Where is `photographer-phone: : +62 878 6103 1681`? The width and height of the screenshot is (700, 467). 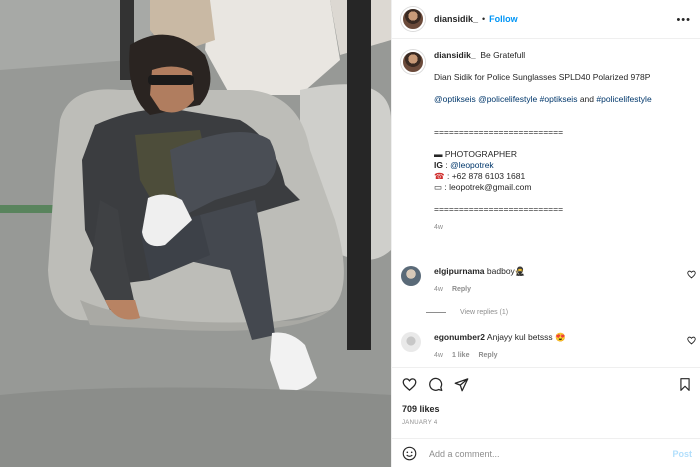
photographer-phone: : +62 878 6103 1681 is located at coordinates (486, 176).